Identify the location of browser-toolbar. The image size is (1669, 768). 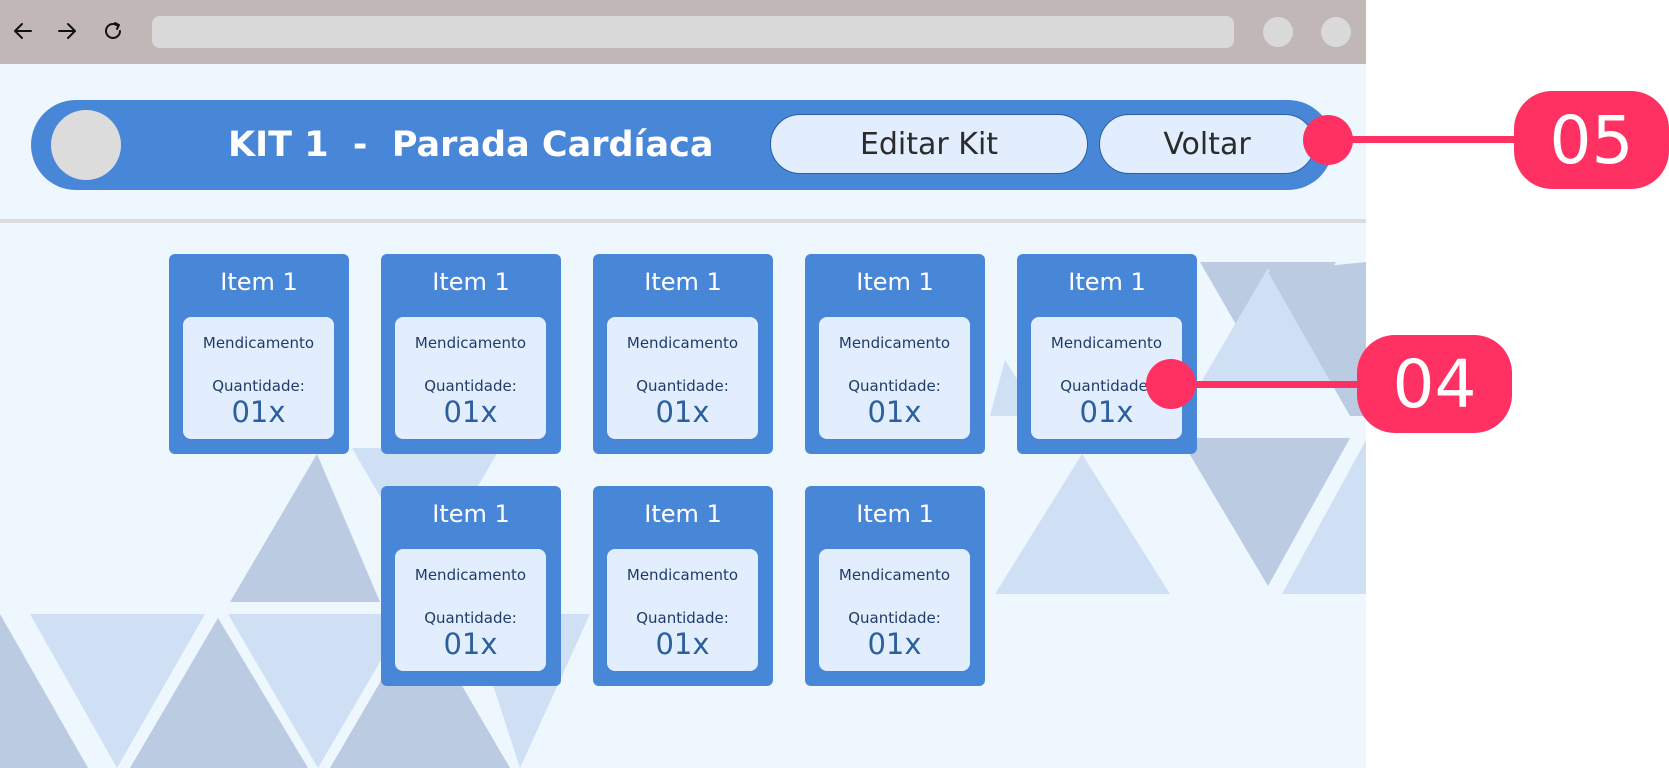
(683, 32).